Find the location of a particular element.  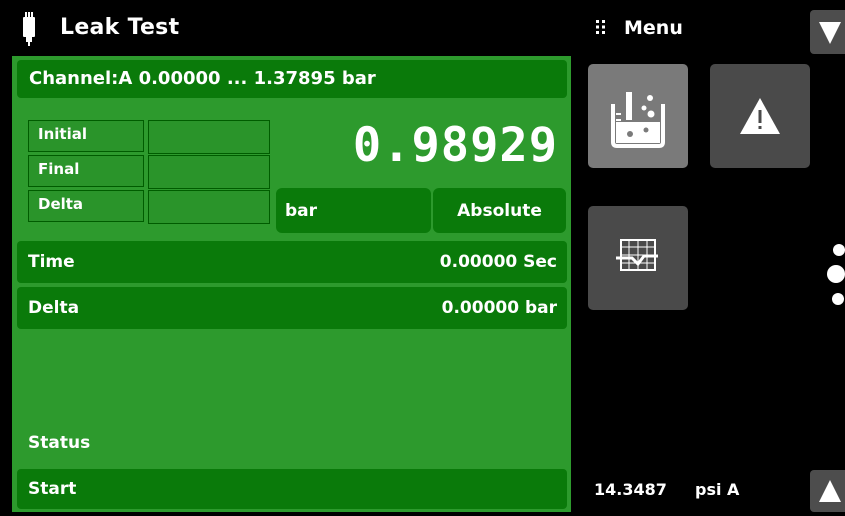

final-value is located at coordinates (209, 172).